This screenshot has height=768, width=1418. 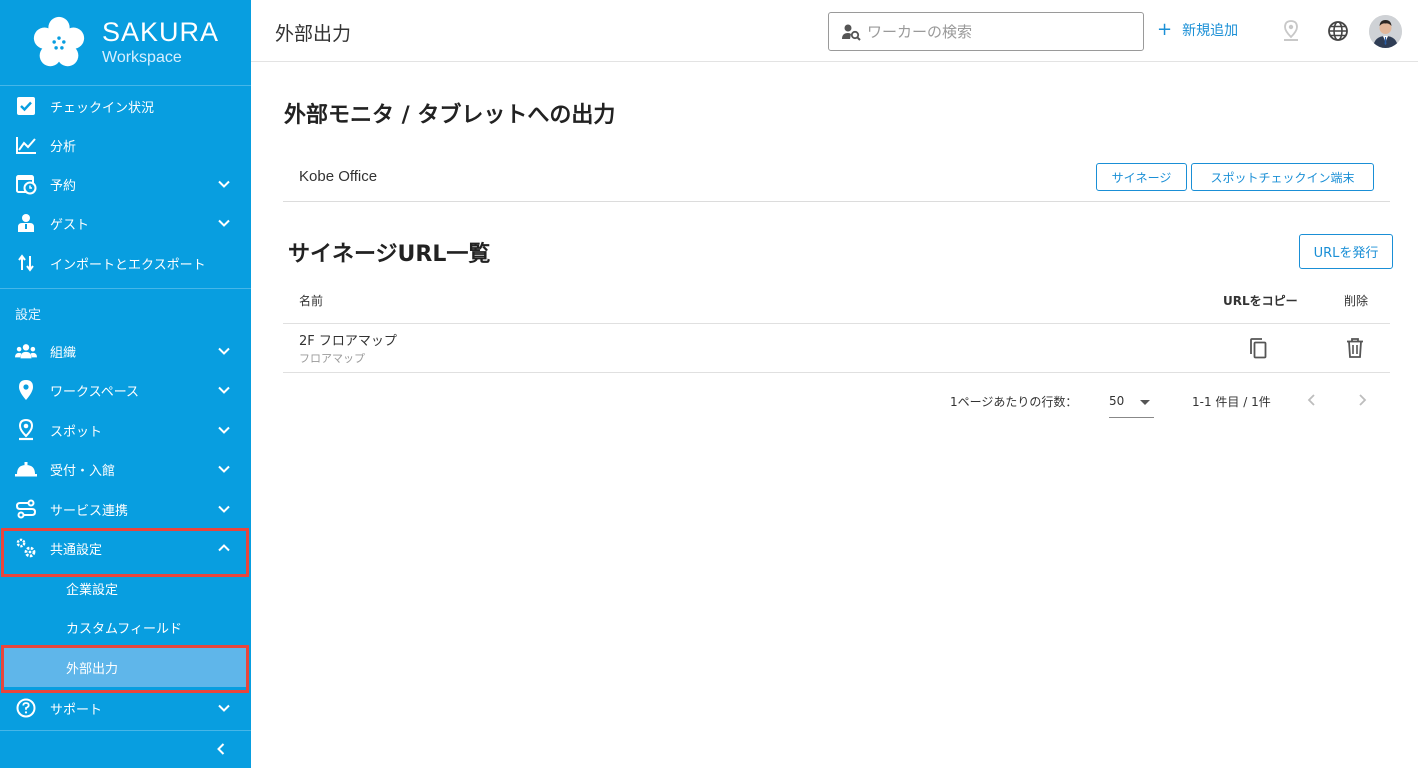 What do you see at coordinates (1258, 348) in the screenshot?
I see `copy-icon` at bounding box center [1258, 348].